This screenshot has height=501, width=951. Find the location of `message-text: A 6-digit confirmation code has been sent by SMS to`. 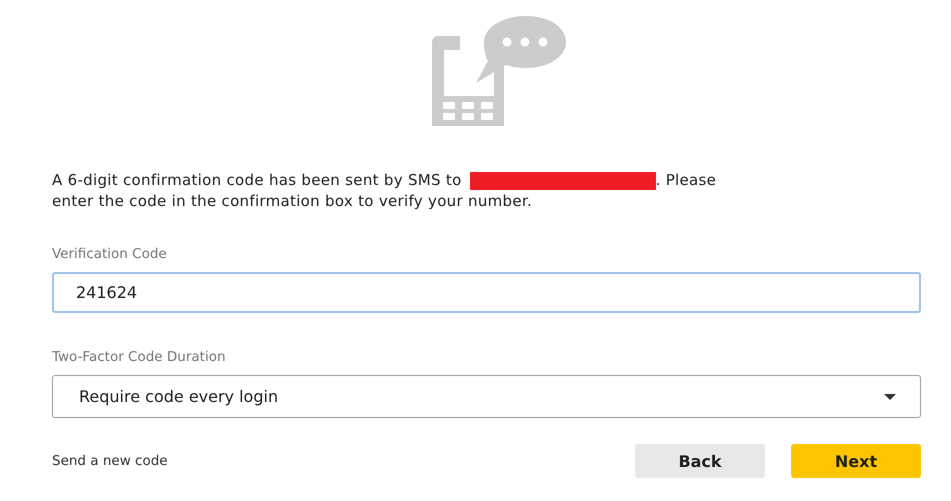

message-text: A 6-digit confirmation code has been sent by SMS to is located at coordinates (257, 180).